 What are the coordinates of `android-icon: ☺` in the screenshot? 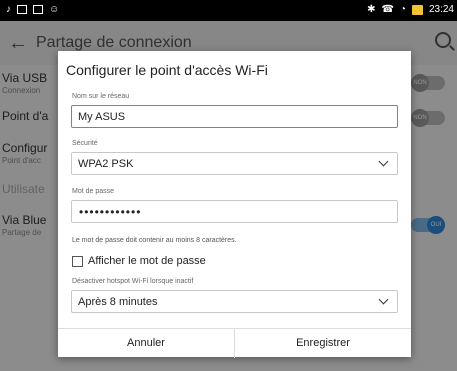 It's located at (54, 9).